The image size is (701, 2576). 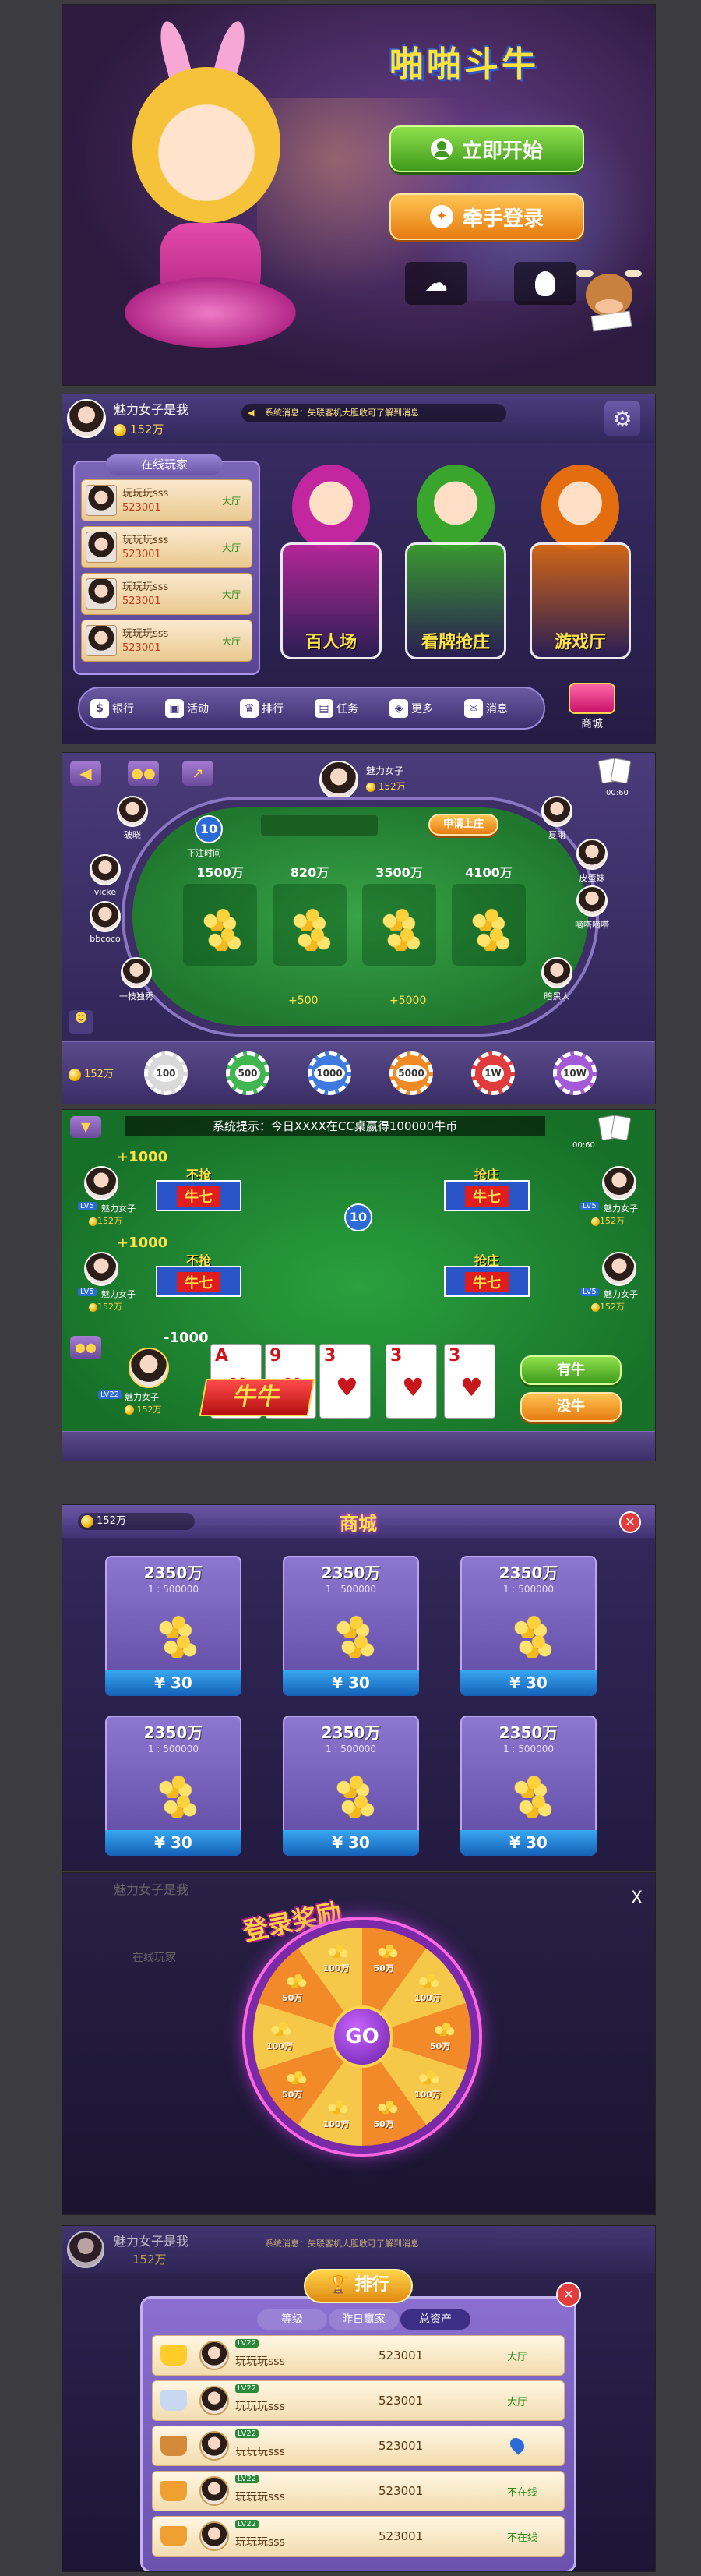 I want to click on bet-area: 1500万, so click(x=220, y=926).